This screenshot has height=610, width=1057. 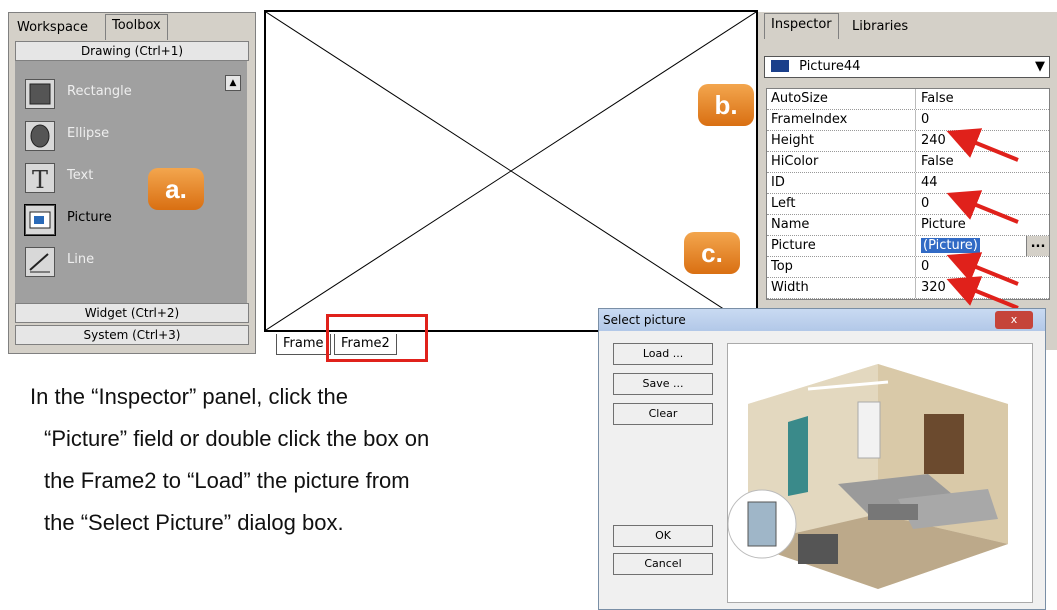 I want to click on section-widget-button: Widget (Ctrl+2), so click(x=132, y=313).